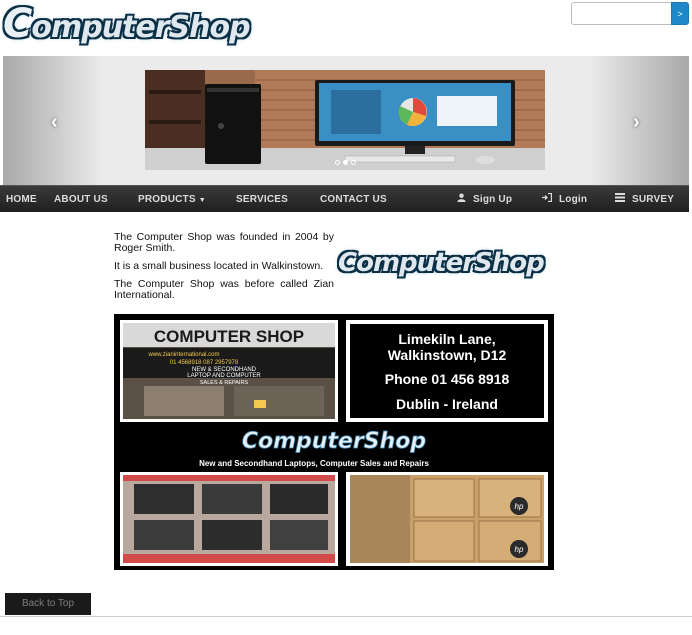 The width and height of the screenshot is (692, 635). I want to click on content-logo: ComputerShop, so click(445, 263).